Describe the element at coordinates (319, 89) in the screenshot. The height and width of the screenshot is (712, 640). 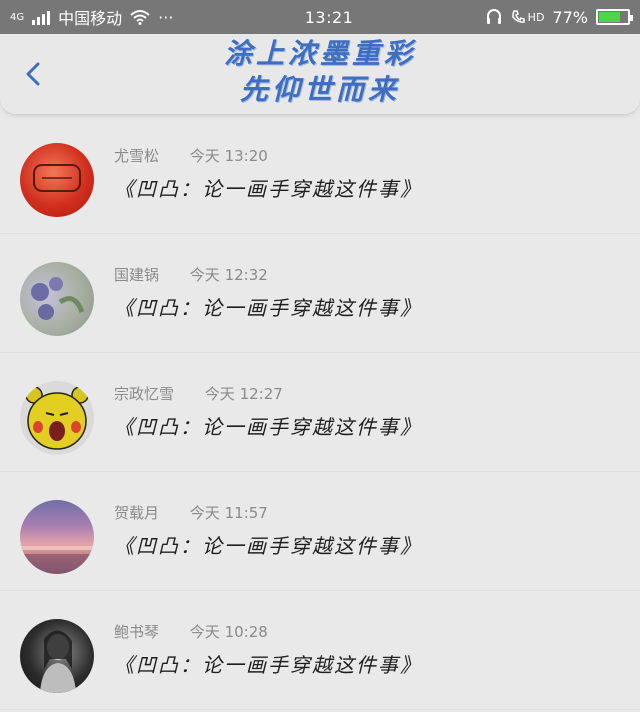
I see `header-title-line2: 先仰世而来` at that location.